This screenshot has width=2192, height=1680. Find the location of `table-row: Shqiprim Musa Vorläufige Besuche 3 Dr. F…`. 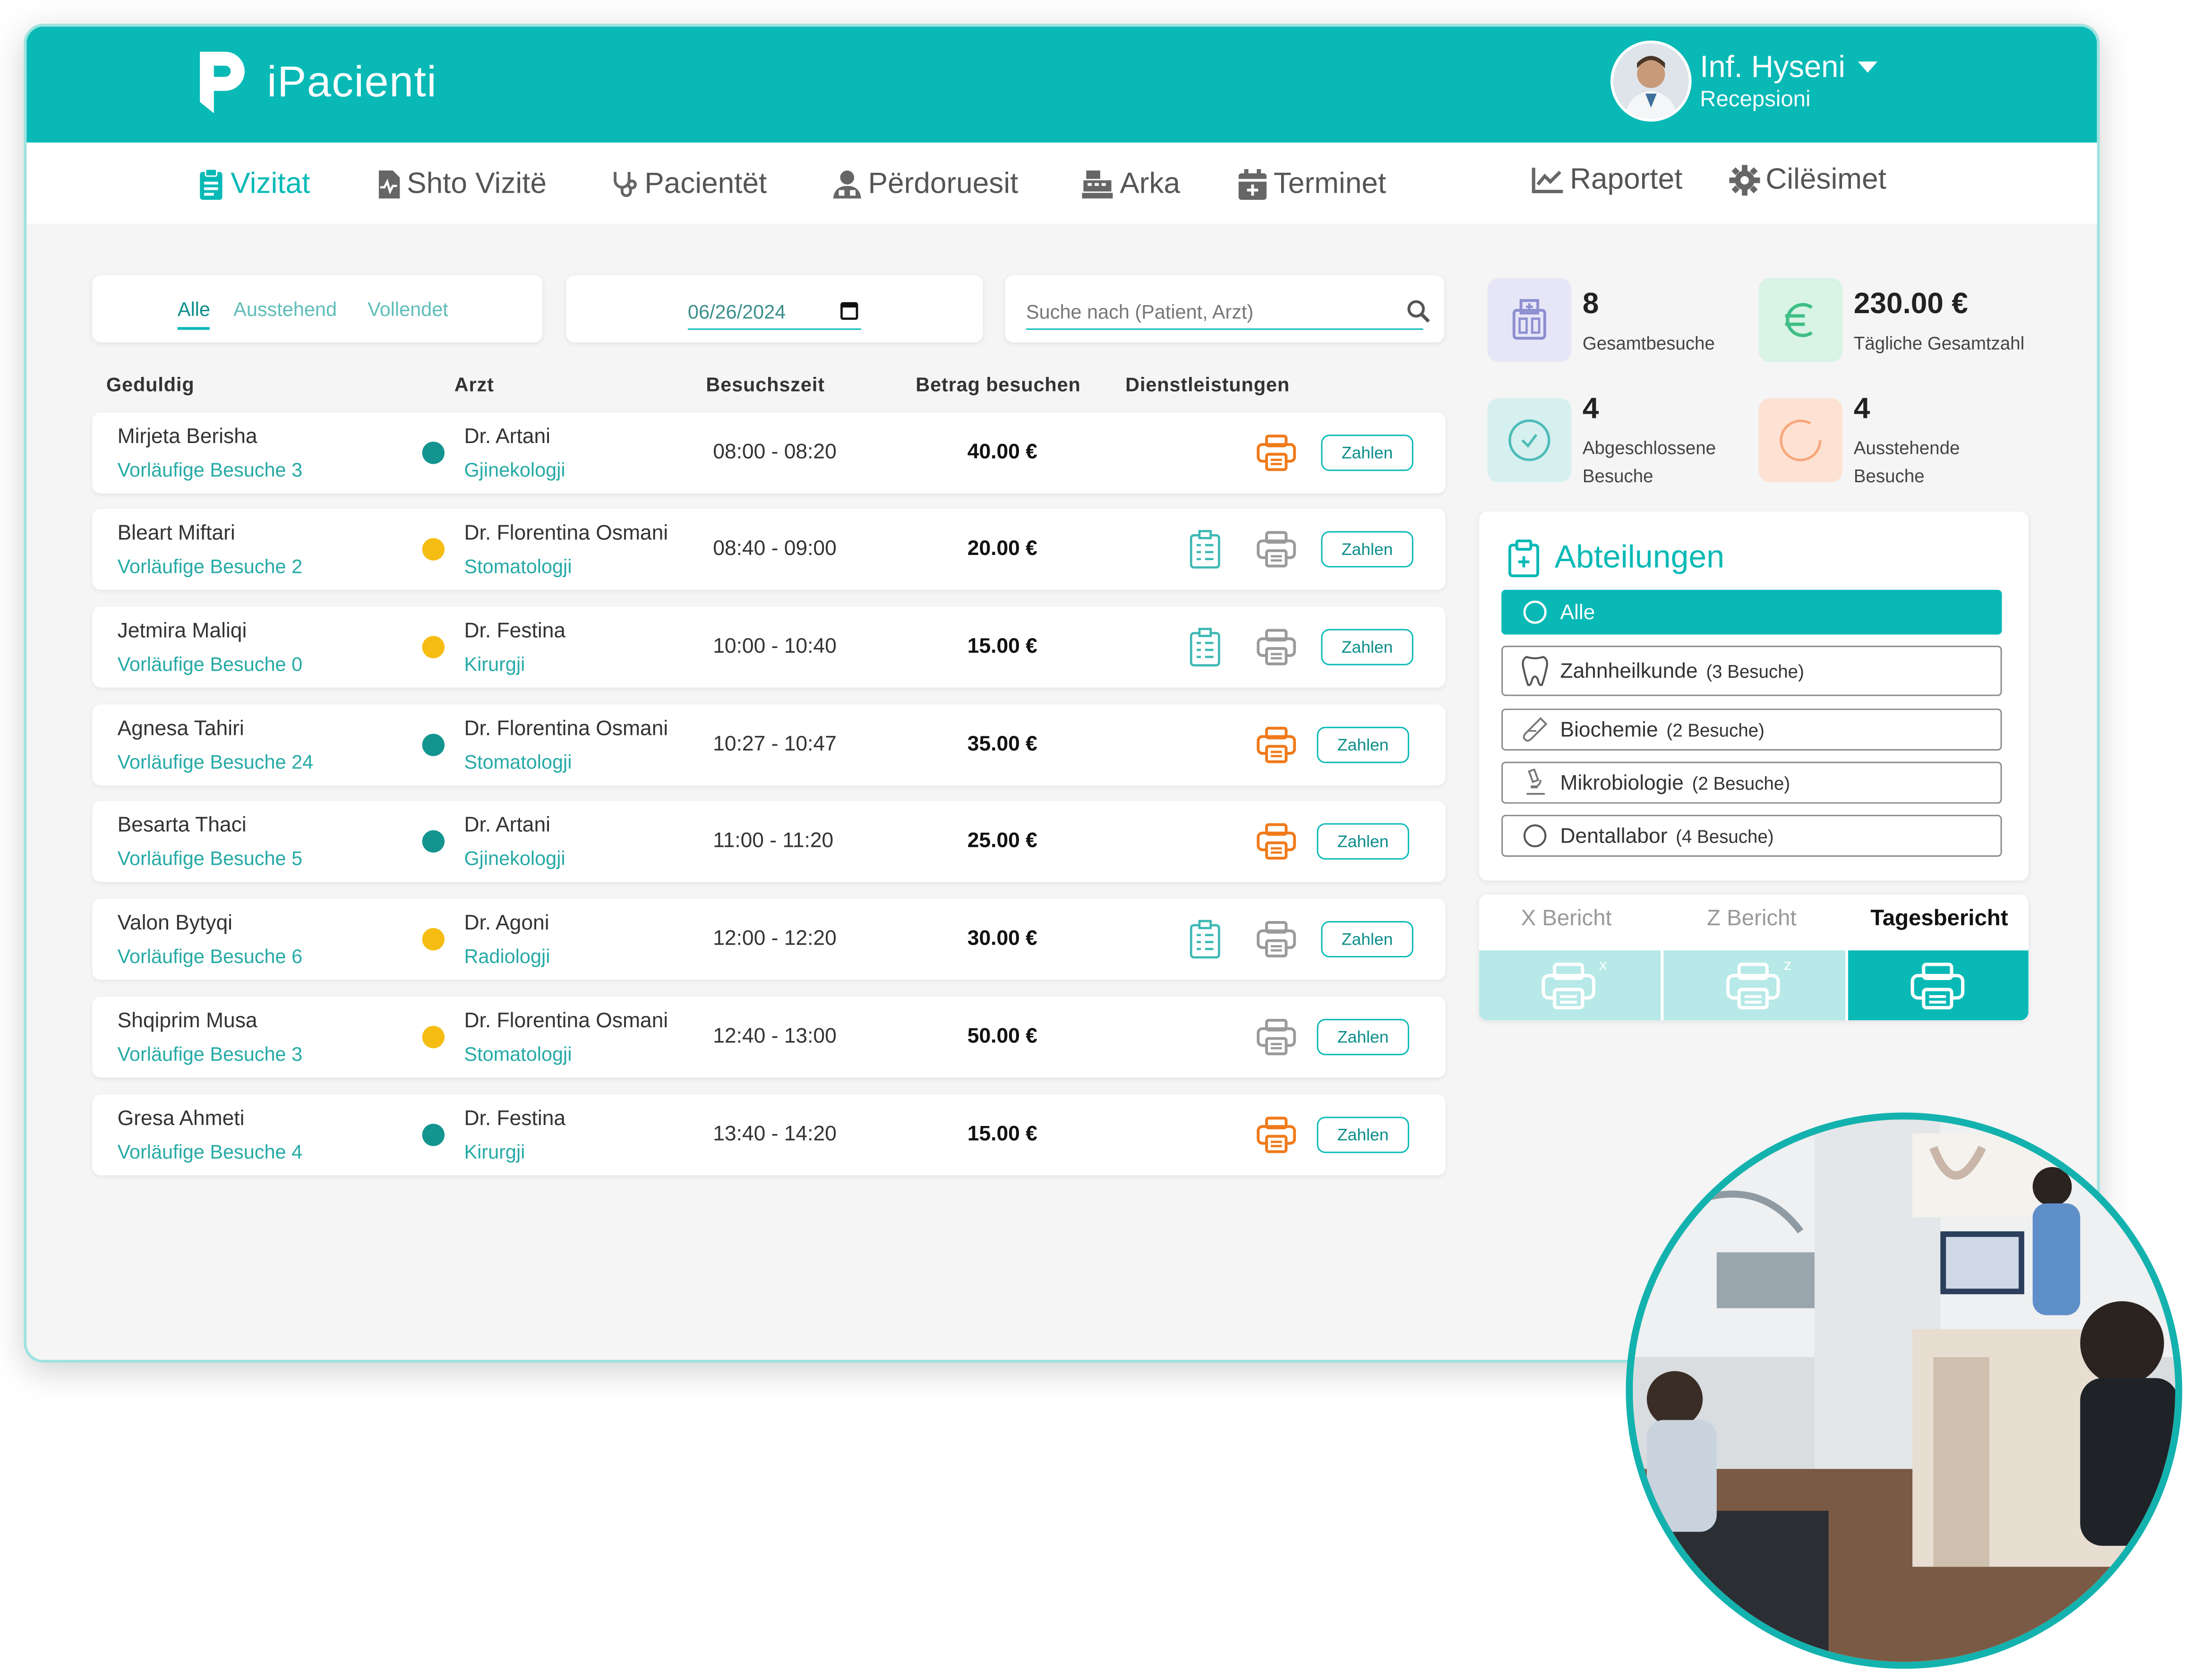

table-row: Shqiprim Musa Vorläufige Besuche 3 Dr. F… is located at coordinates (769, 1037).